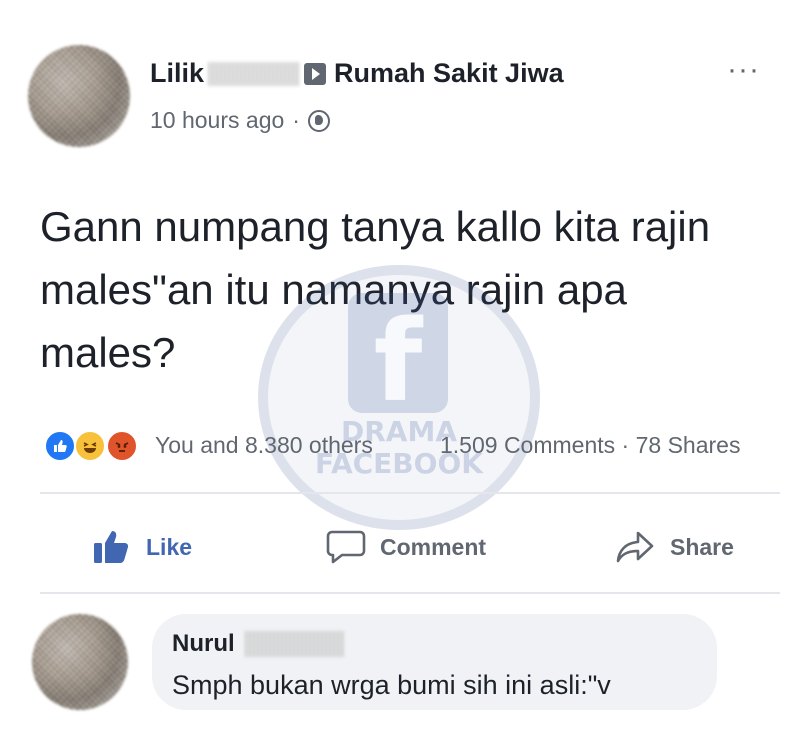 Image resolution: width=788 pixels, height=744 pixels. What do you see at coordinates (264, 445) in the screenshot?
I see `reactions-summary: You and 8.380 others` at bounding box center [264, 445].